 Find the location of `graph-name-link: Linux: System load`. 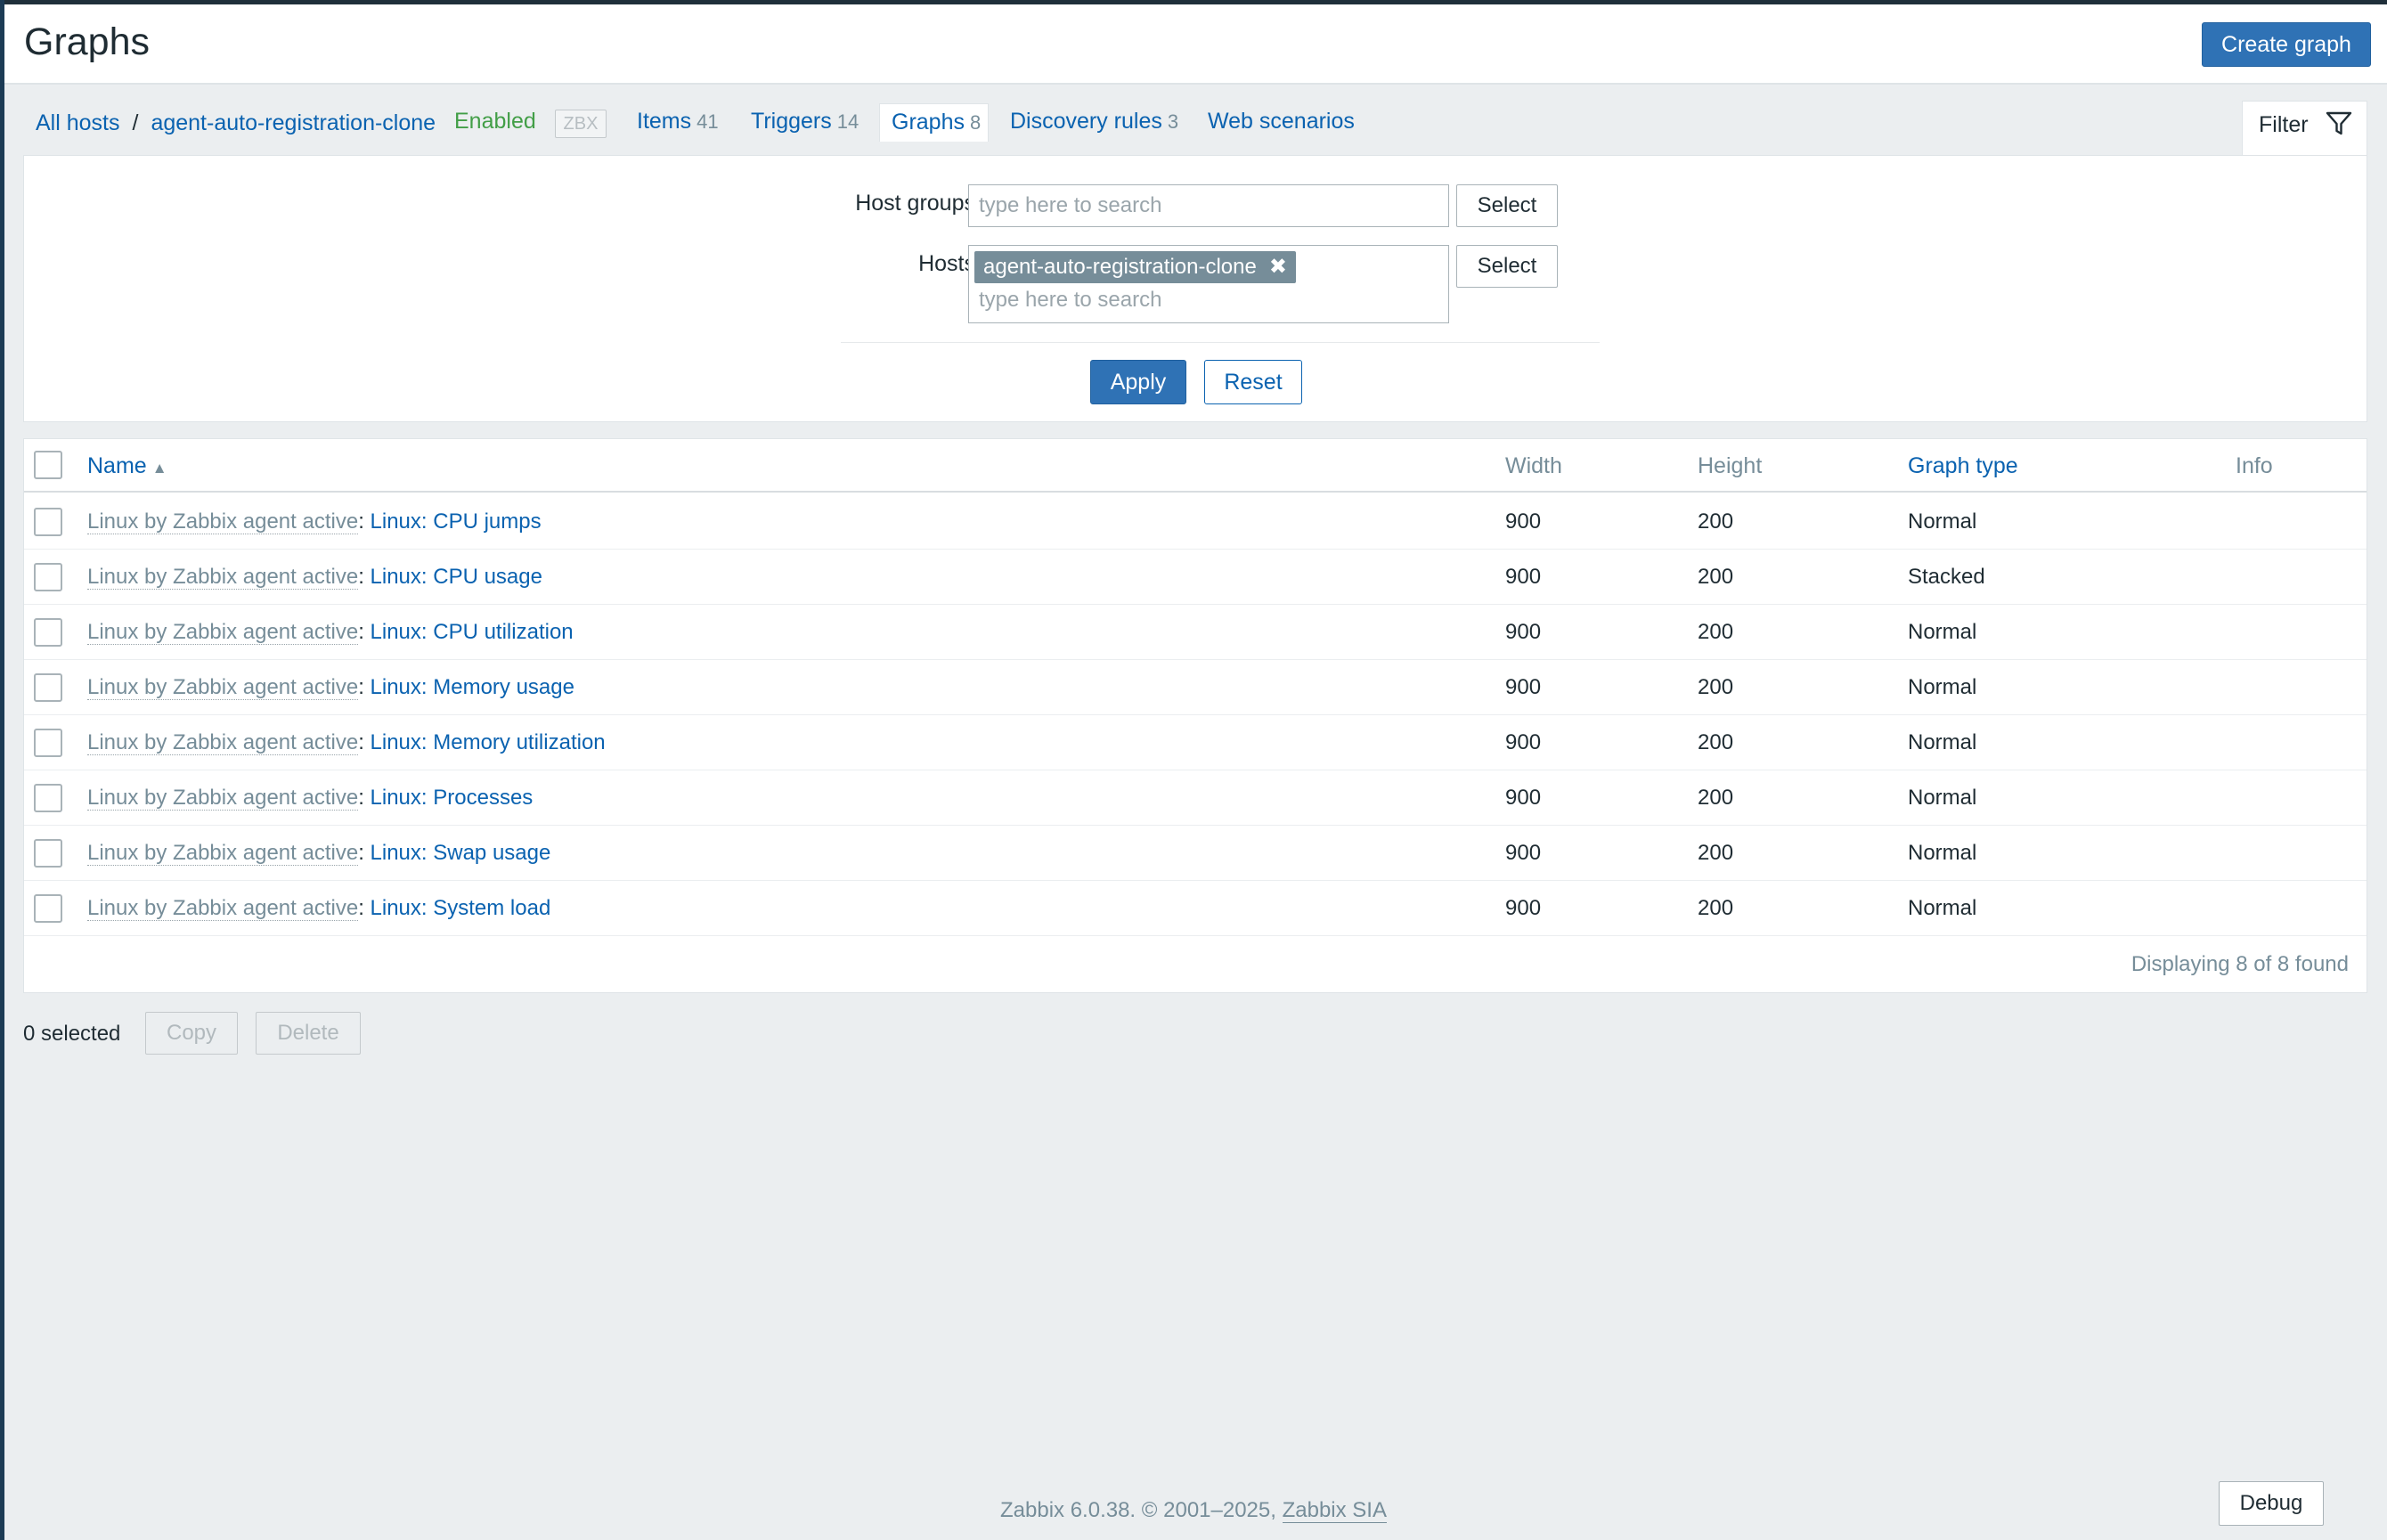

graph-name-link: Linux: System load is located at coordinates (461, 908).